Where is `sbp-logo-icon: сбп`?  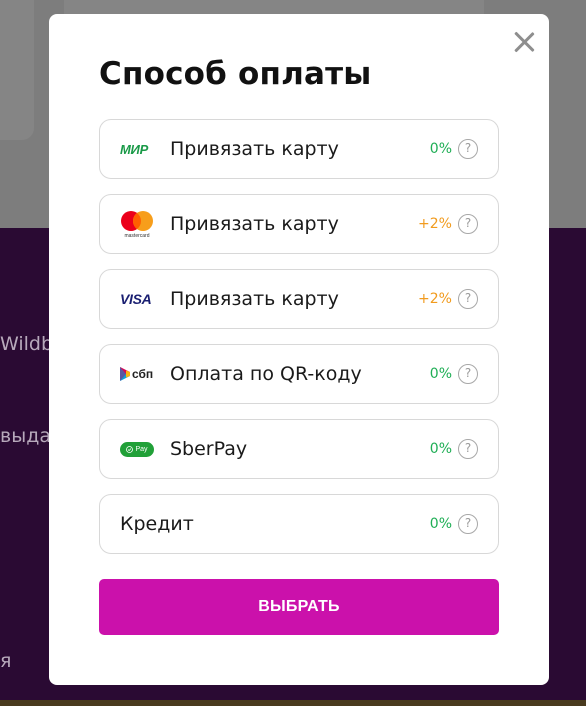 sbp-logo-icon: сбп is located at coordinates (137, 374).